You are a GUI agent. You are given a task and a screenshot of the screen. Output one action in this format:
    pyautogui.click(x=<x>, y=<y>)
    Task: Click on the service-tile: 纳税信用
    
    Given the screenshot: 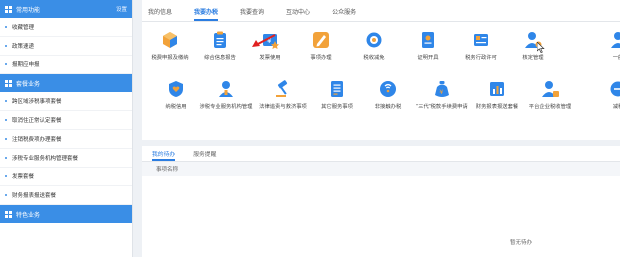 What is the action you would take?
    pyautogui.click(x=176, y=95)
    